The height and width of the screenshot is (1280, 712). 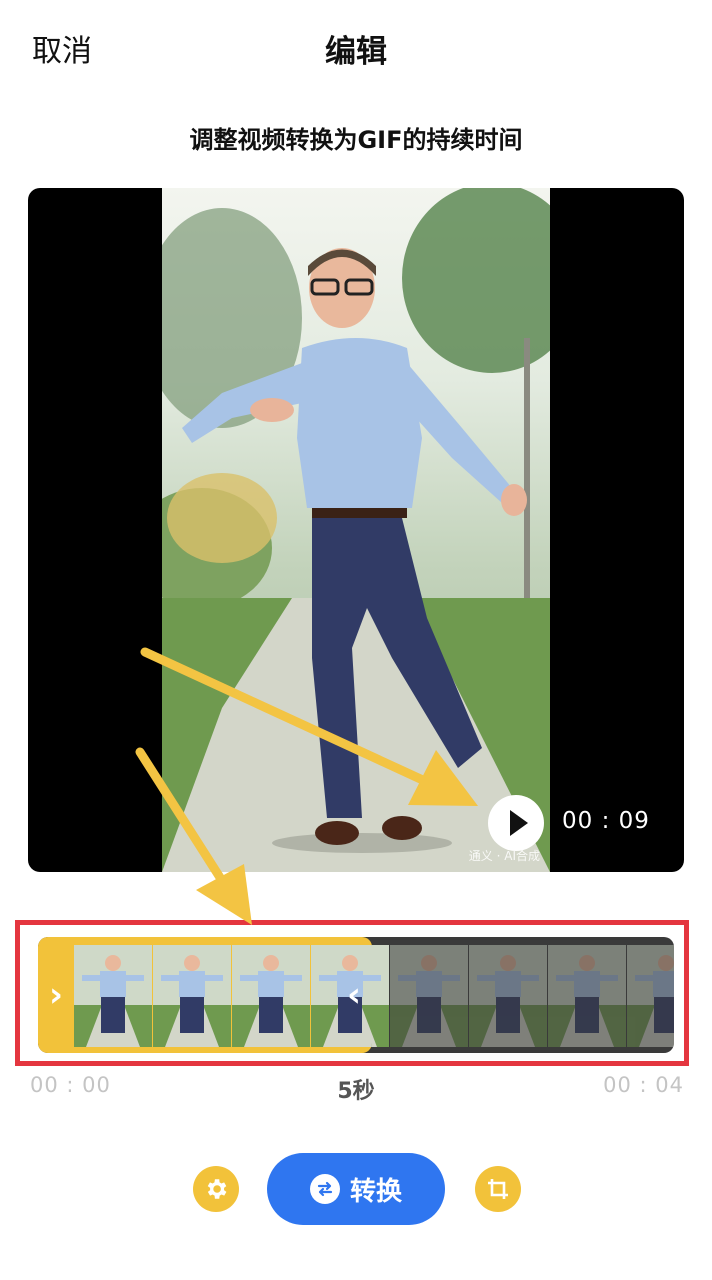 I want to click on video-duration: 00 : 09, so click(x=606, y=821).